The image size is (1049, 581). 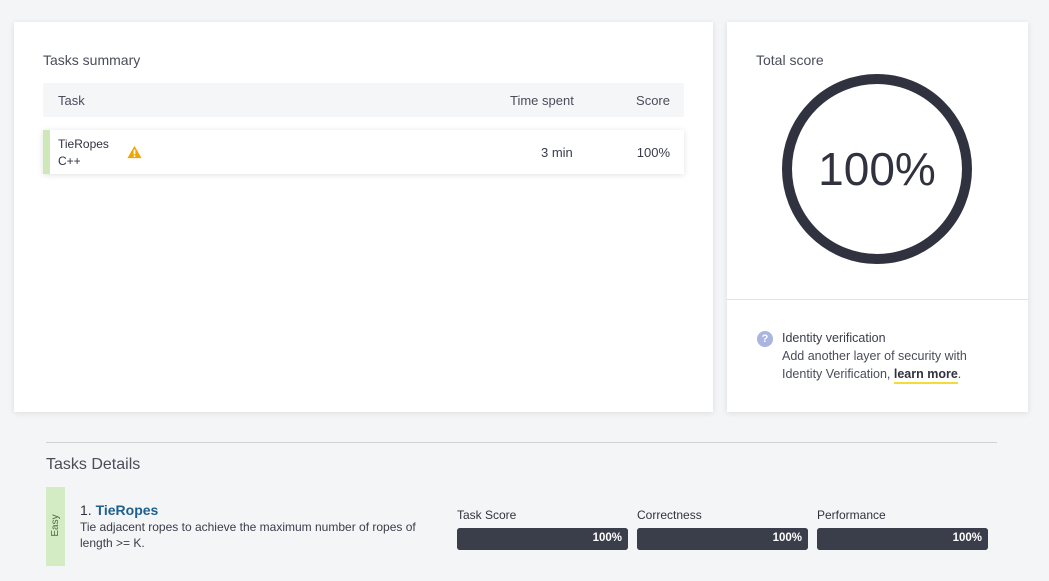 I want to click on score-card-divider, so click(x=877, y=299).